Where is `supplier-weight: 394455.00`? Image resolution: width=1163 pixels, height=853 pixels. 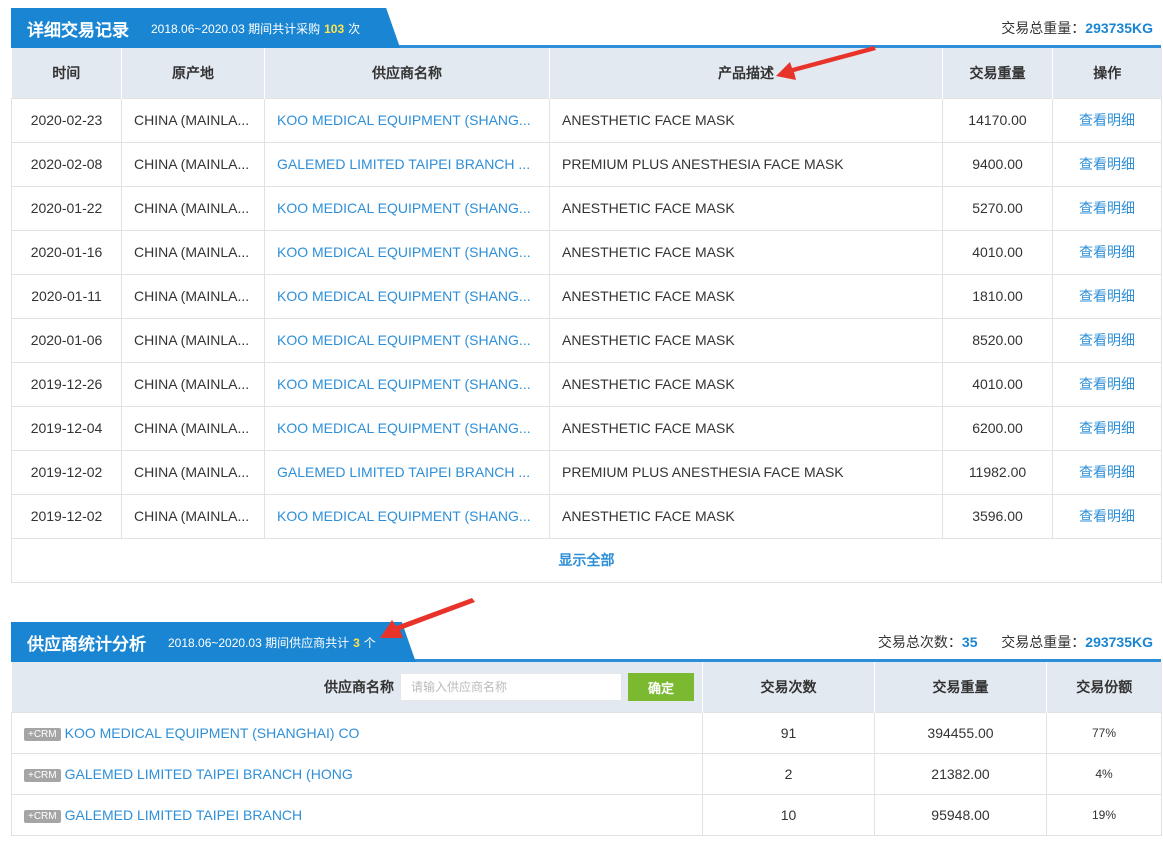 supplier-weight: 394455.00 is located at coordinates (960, 733).